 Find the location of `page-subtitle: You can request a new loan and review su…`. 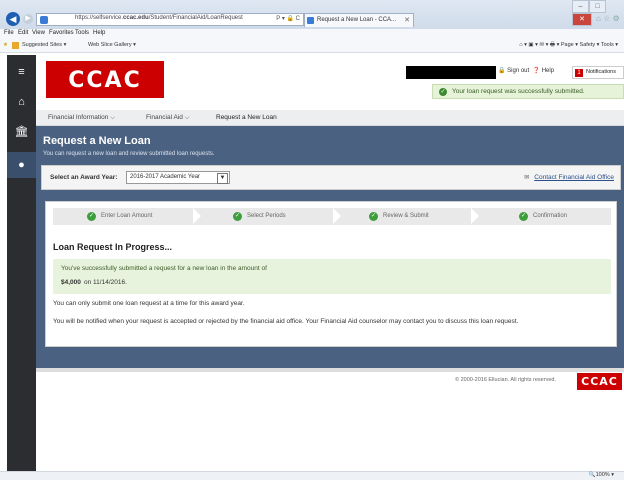

page-subtitle: You can request a new loan and review su… is located at coordinates (129, 154).